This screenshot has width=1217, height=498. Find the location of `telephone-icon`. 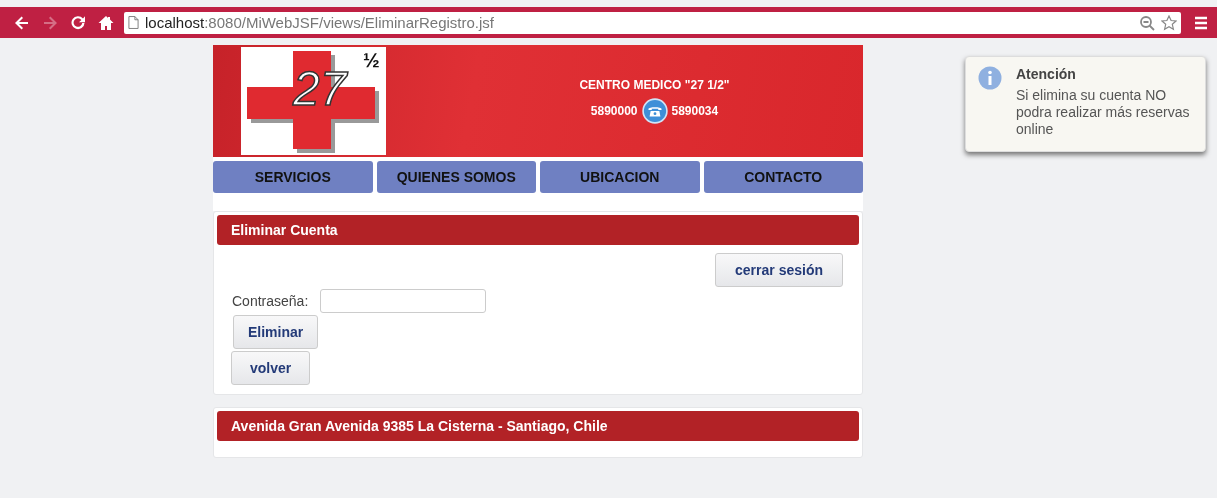

telephone-icon is located at coordinates (654, 111).